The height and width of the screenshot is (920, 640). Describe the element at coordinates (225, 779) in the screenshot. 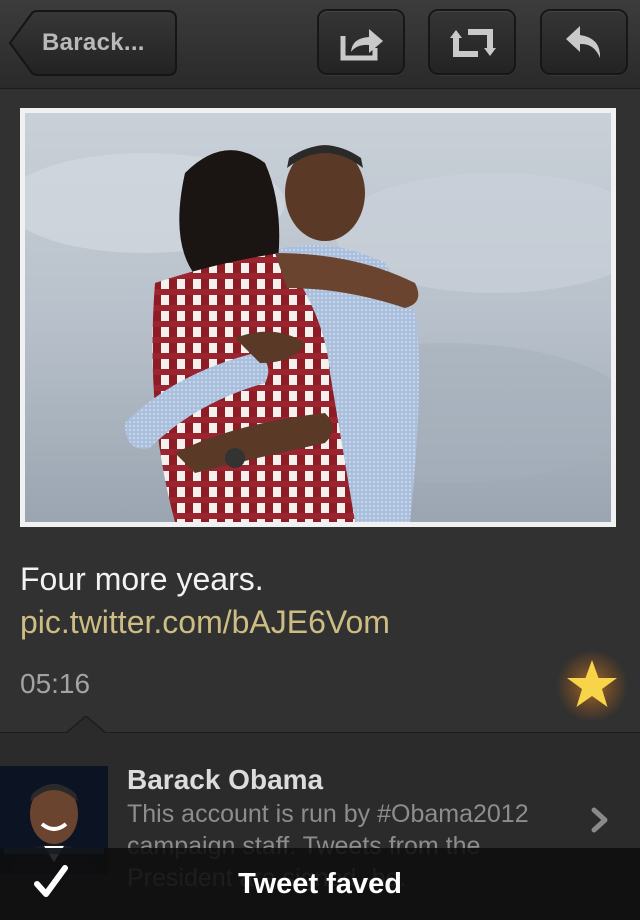

I see `profile-name: Barack Obama` at that location.